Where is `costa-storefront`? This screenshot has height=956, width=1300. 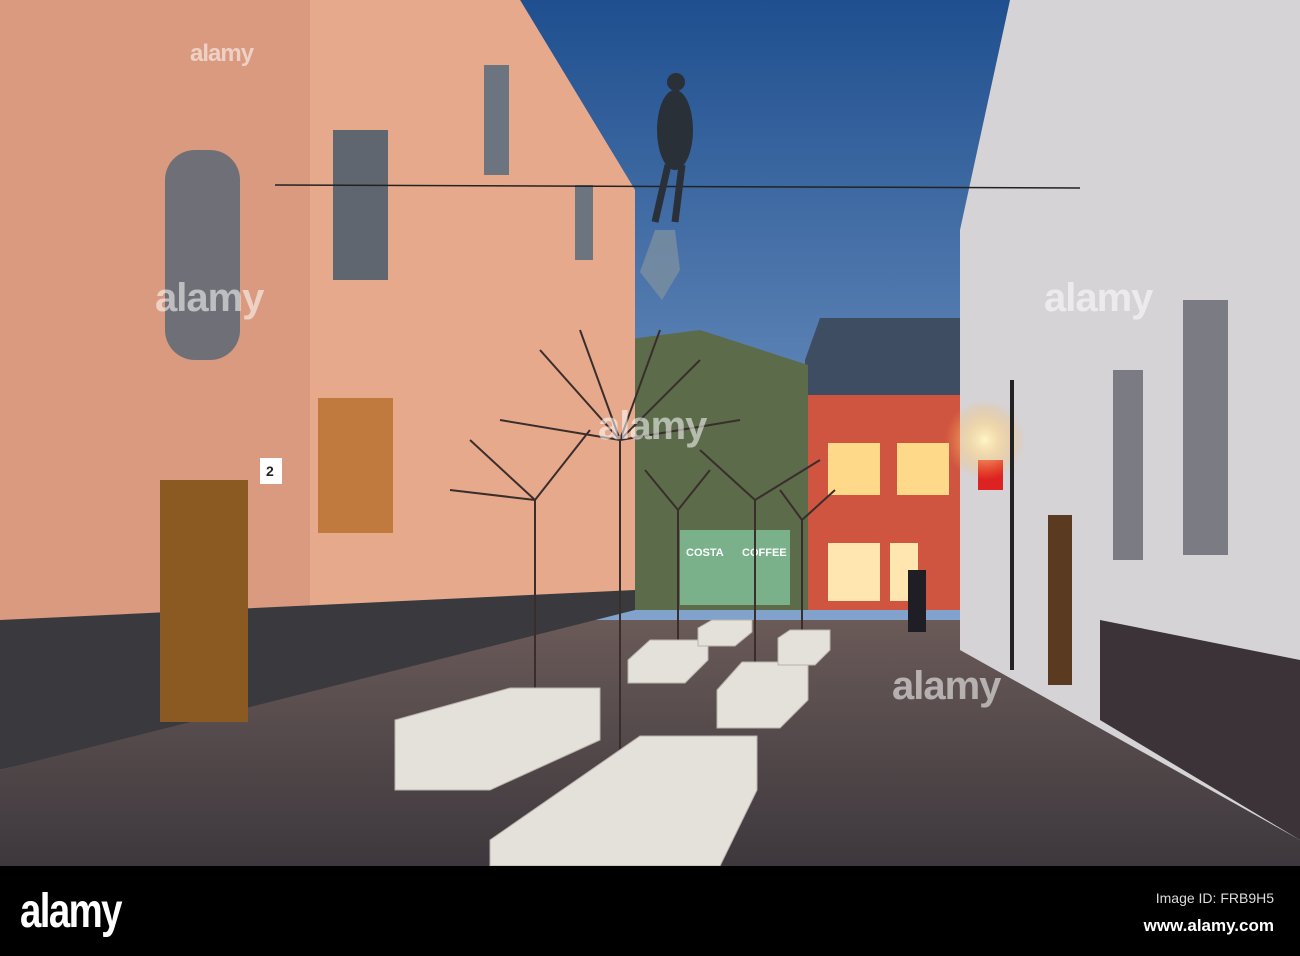
costa-storefront is located at coordinates (735, 567).